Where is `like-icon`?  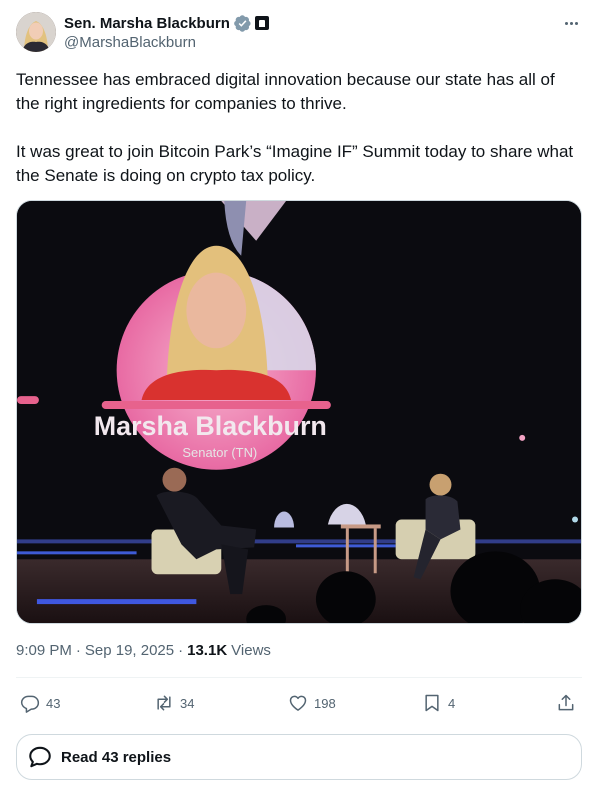
like-icon is located at coordinates (298, 703).